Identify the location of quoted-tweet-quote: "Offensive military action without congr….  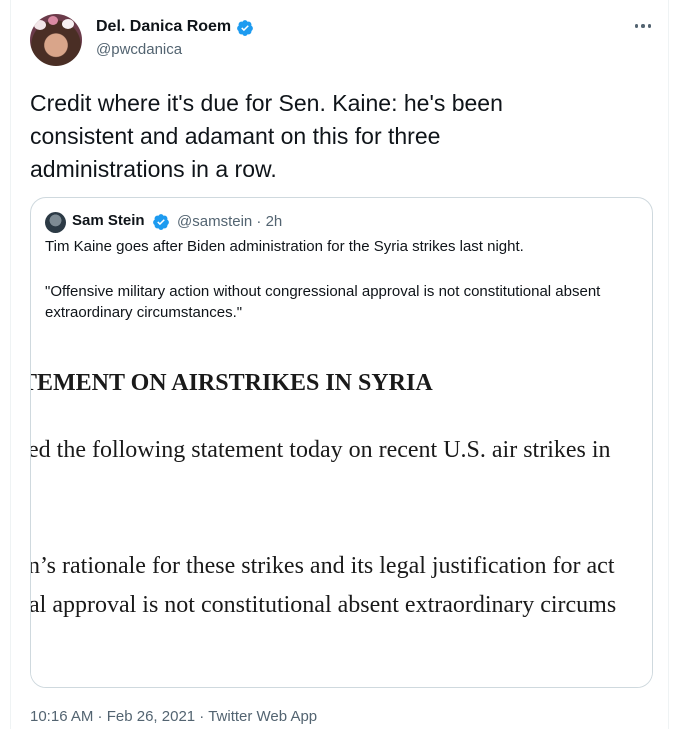
(323, 302).